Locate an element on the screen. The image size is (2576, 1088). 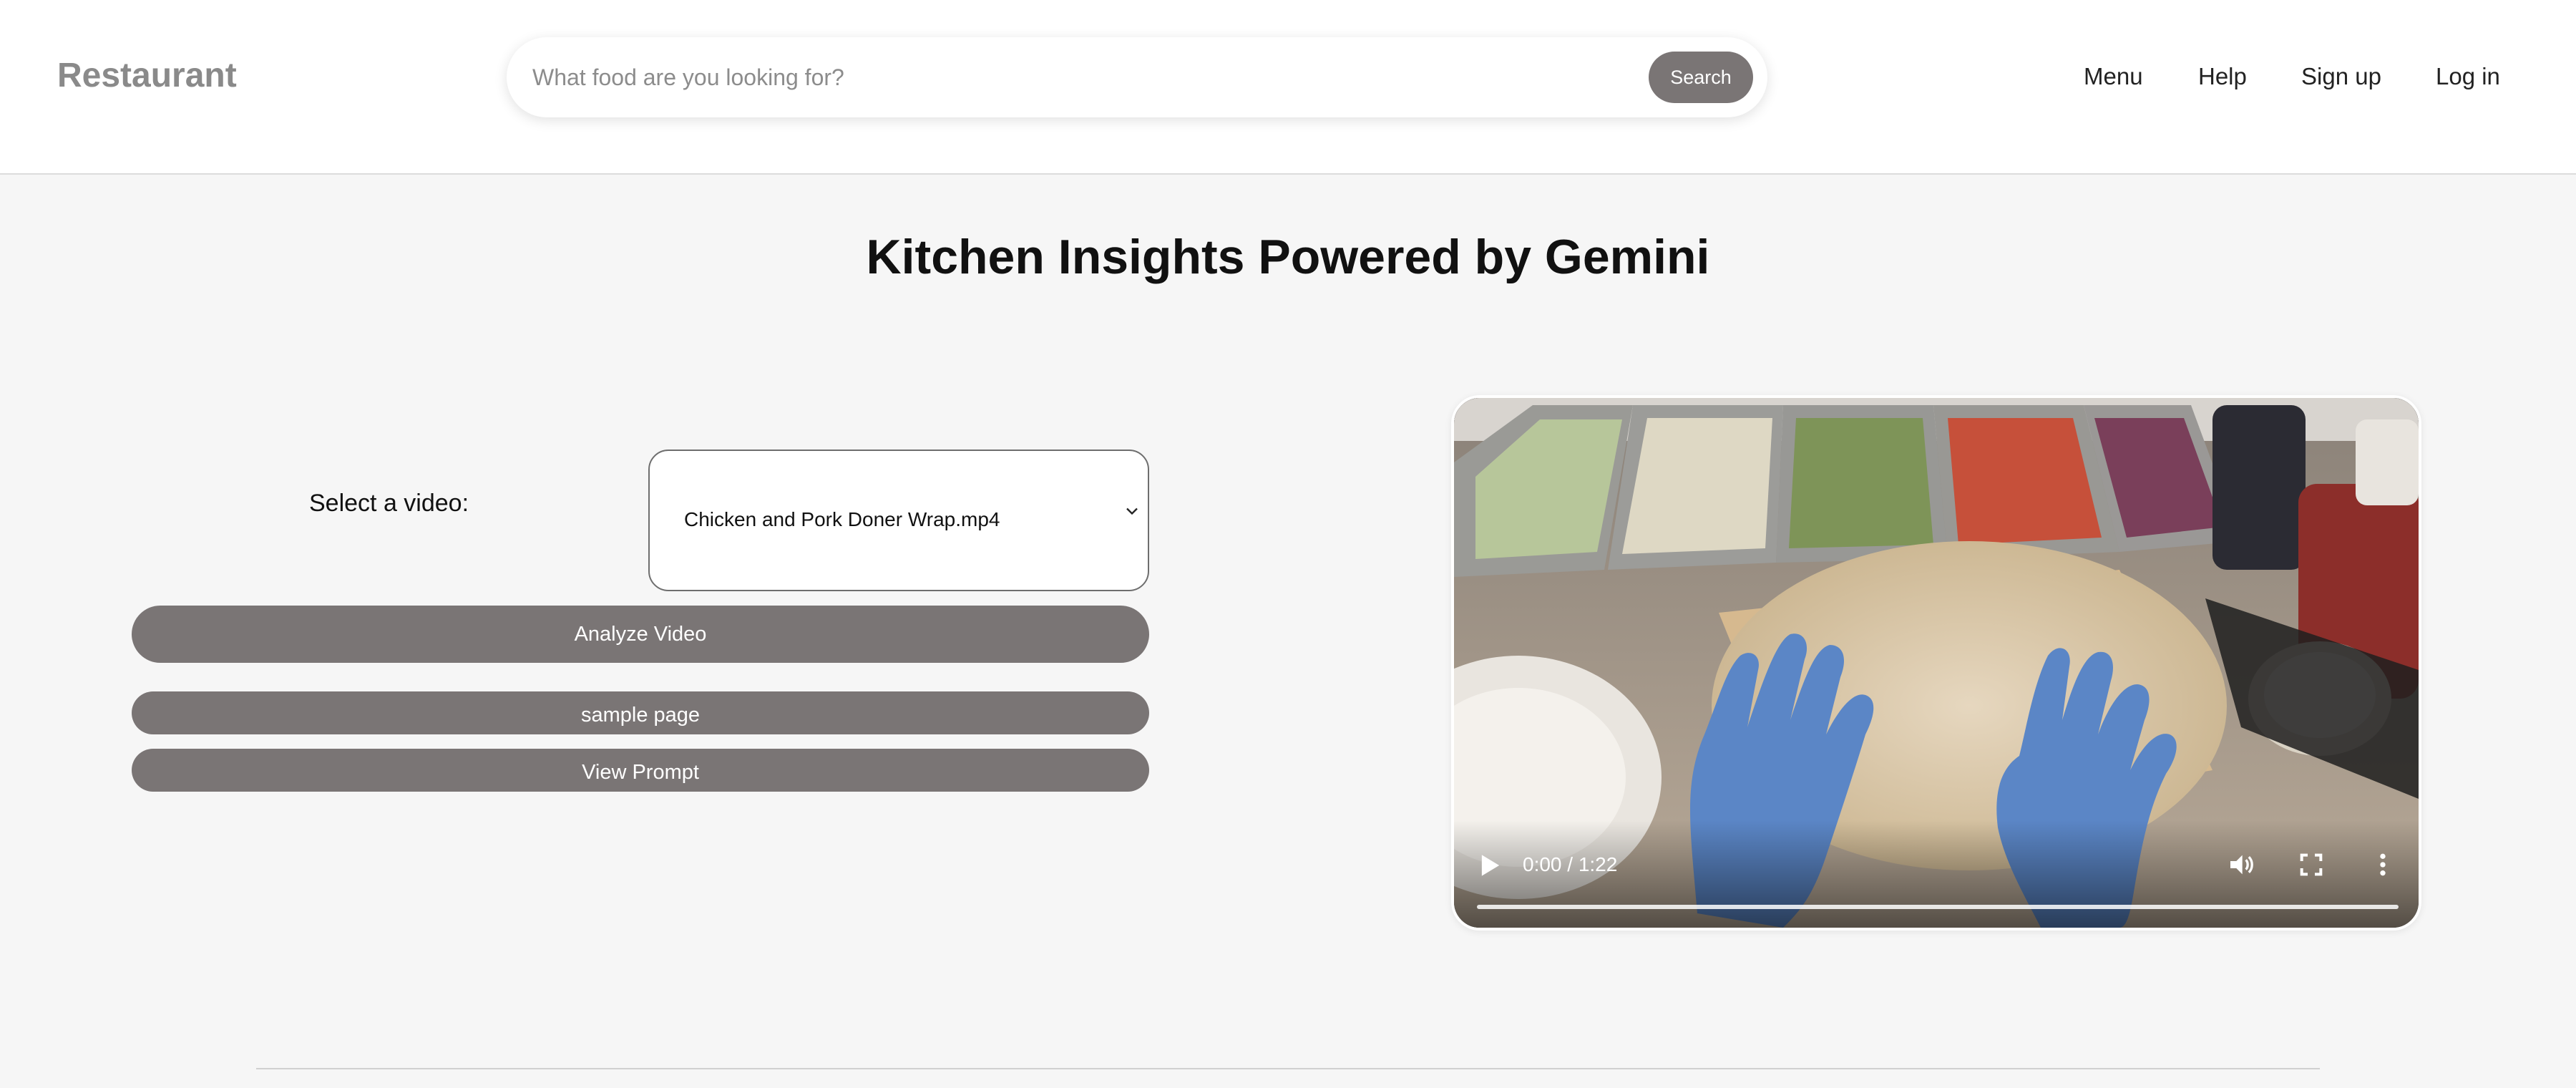
video-select-value: Chicken and Pork Doner Wrap.mp4 is located at coordinates (842, 519).